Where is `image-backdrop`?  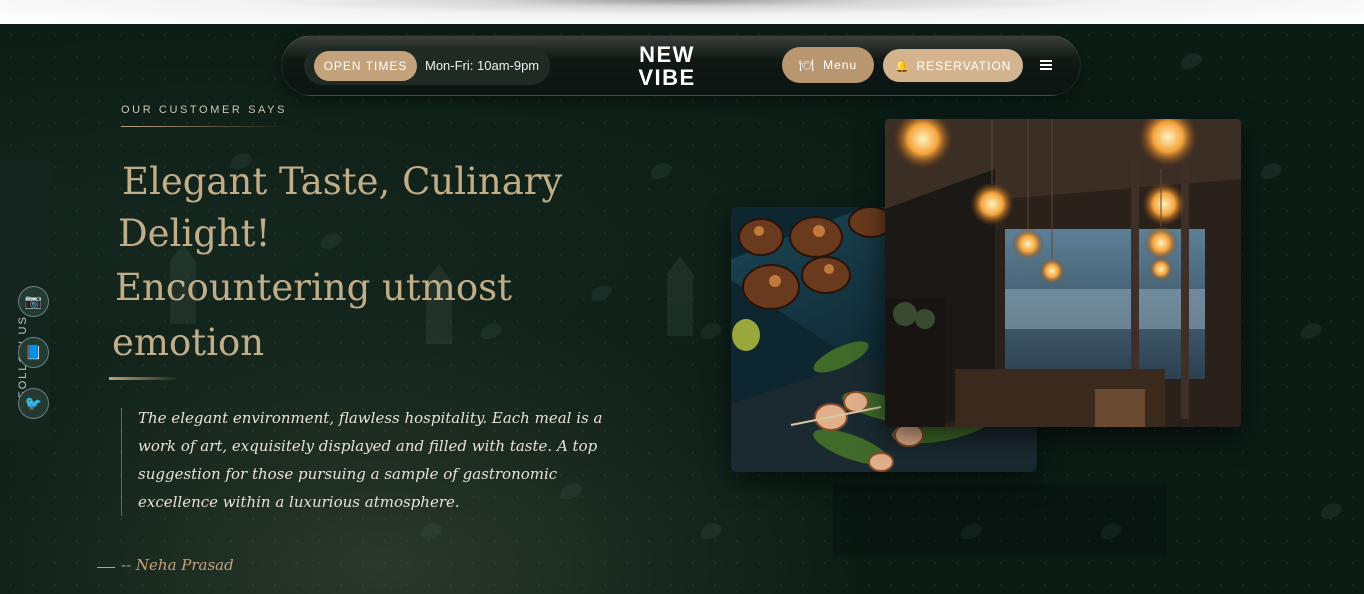 image-backdrop is located at coordinates (999, 520).